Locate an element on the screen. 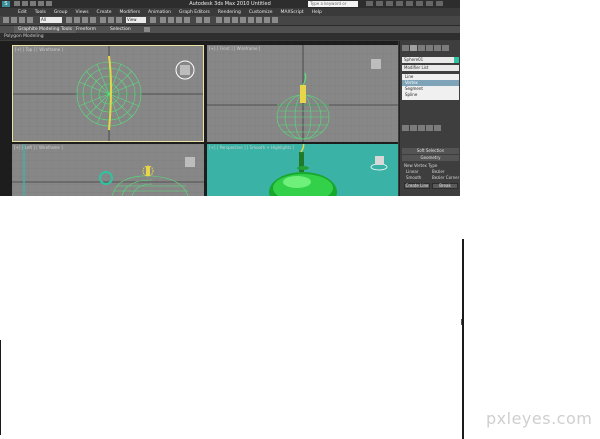 Image resolution: width=600 pixels, height=439 pixels. radio-bezier-corner: Bezier Corner is located at coordinates (445, 177).